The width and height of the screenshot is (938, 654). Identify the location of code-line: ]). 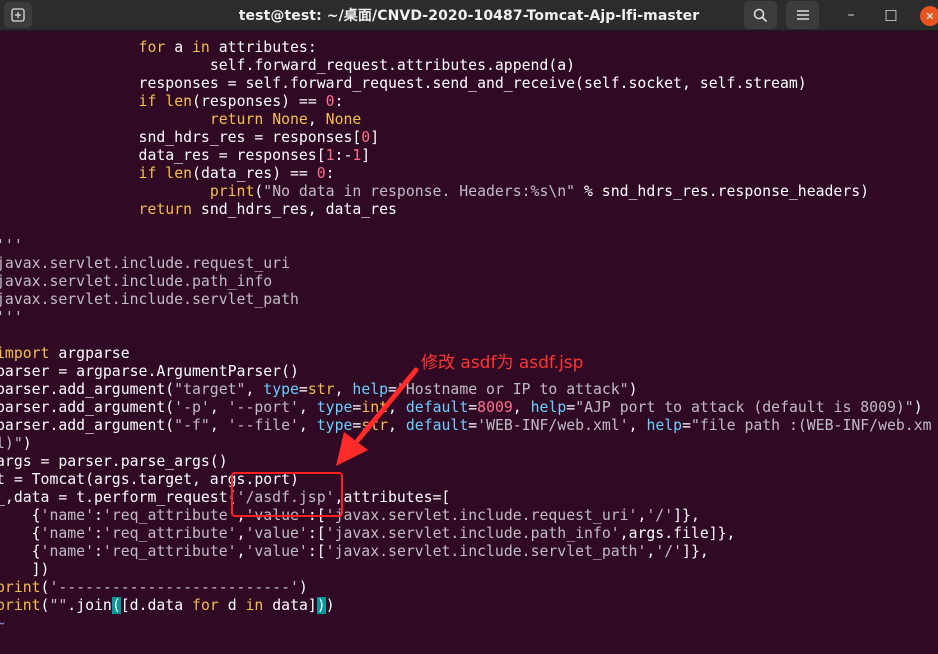
(25, 569).